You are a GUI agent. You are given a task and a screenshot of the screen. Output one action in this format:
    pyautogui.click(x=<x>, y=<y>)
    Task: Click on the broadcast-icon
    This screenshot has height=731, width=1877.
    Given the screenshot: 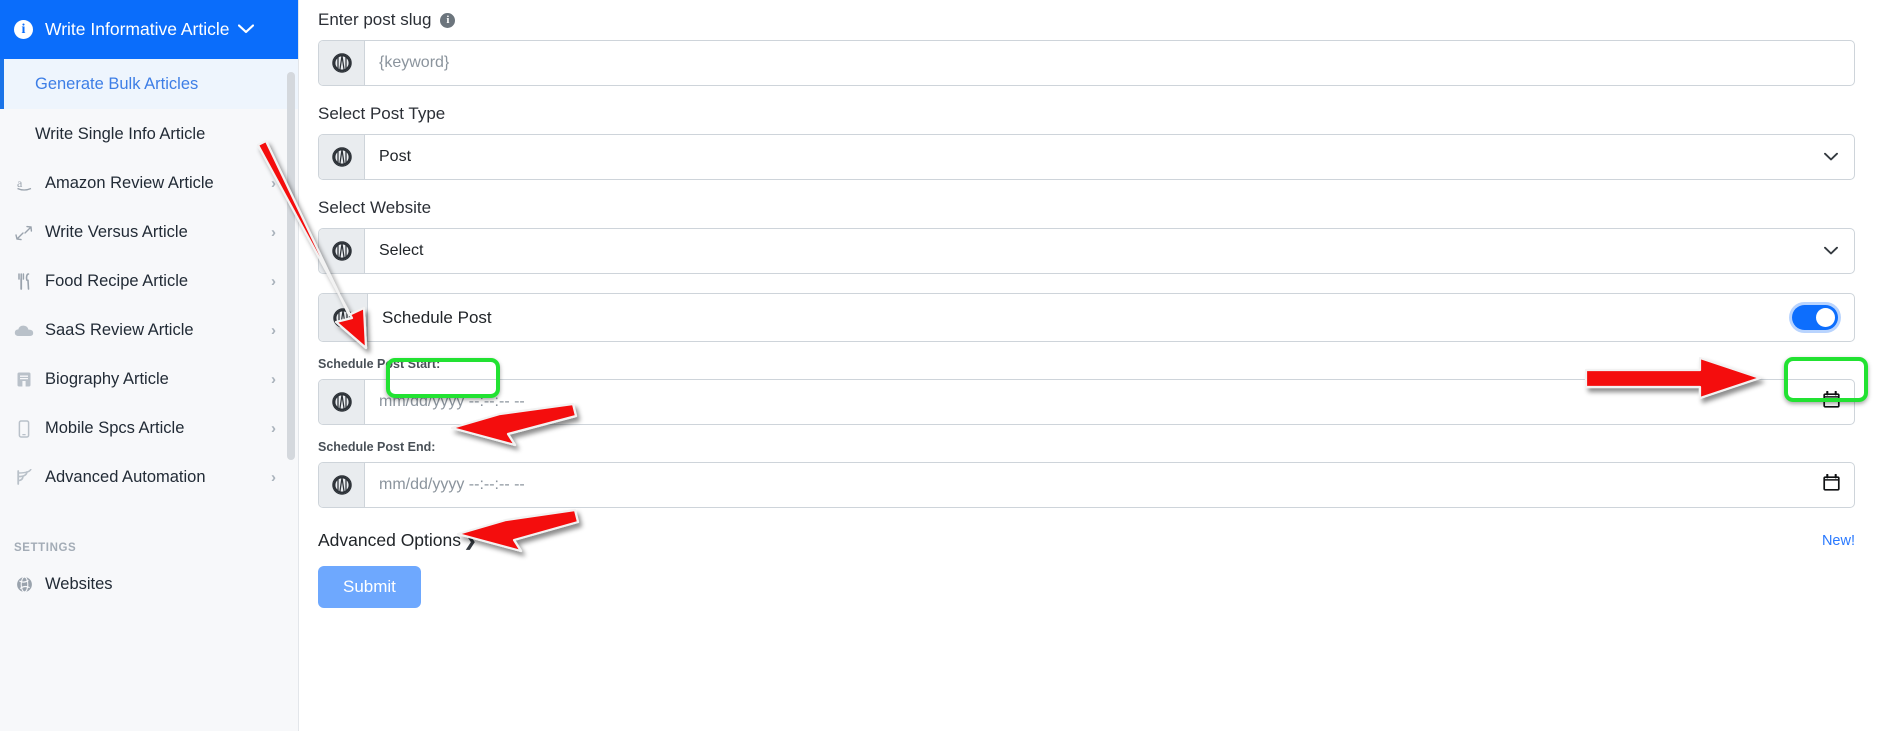 What is the action you would take?
    pyautogui.click(x=24, y=477)
    